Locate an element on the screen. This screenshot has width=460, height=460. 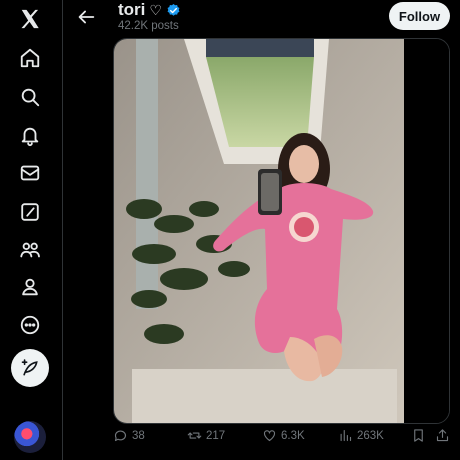
compose-post-button is located at coordinates (30, 368).